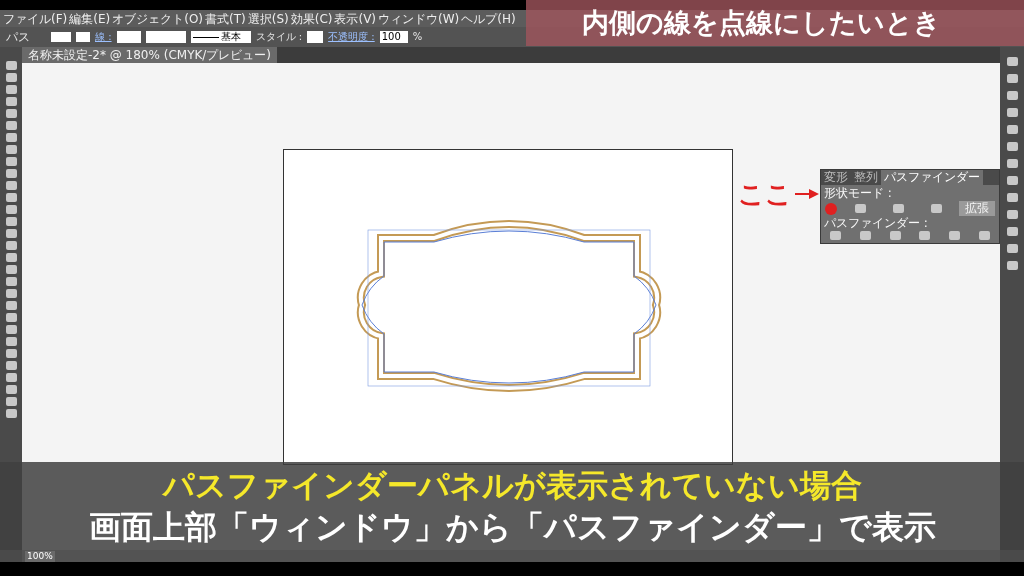  I want to click on annotation-label: ここ, so click(765, 194).